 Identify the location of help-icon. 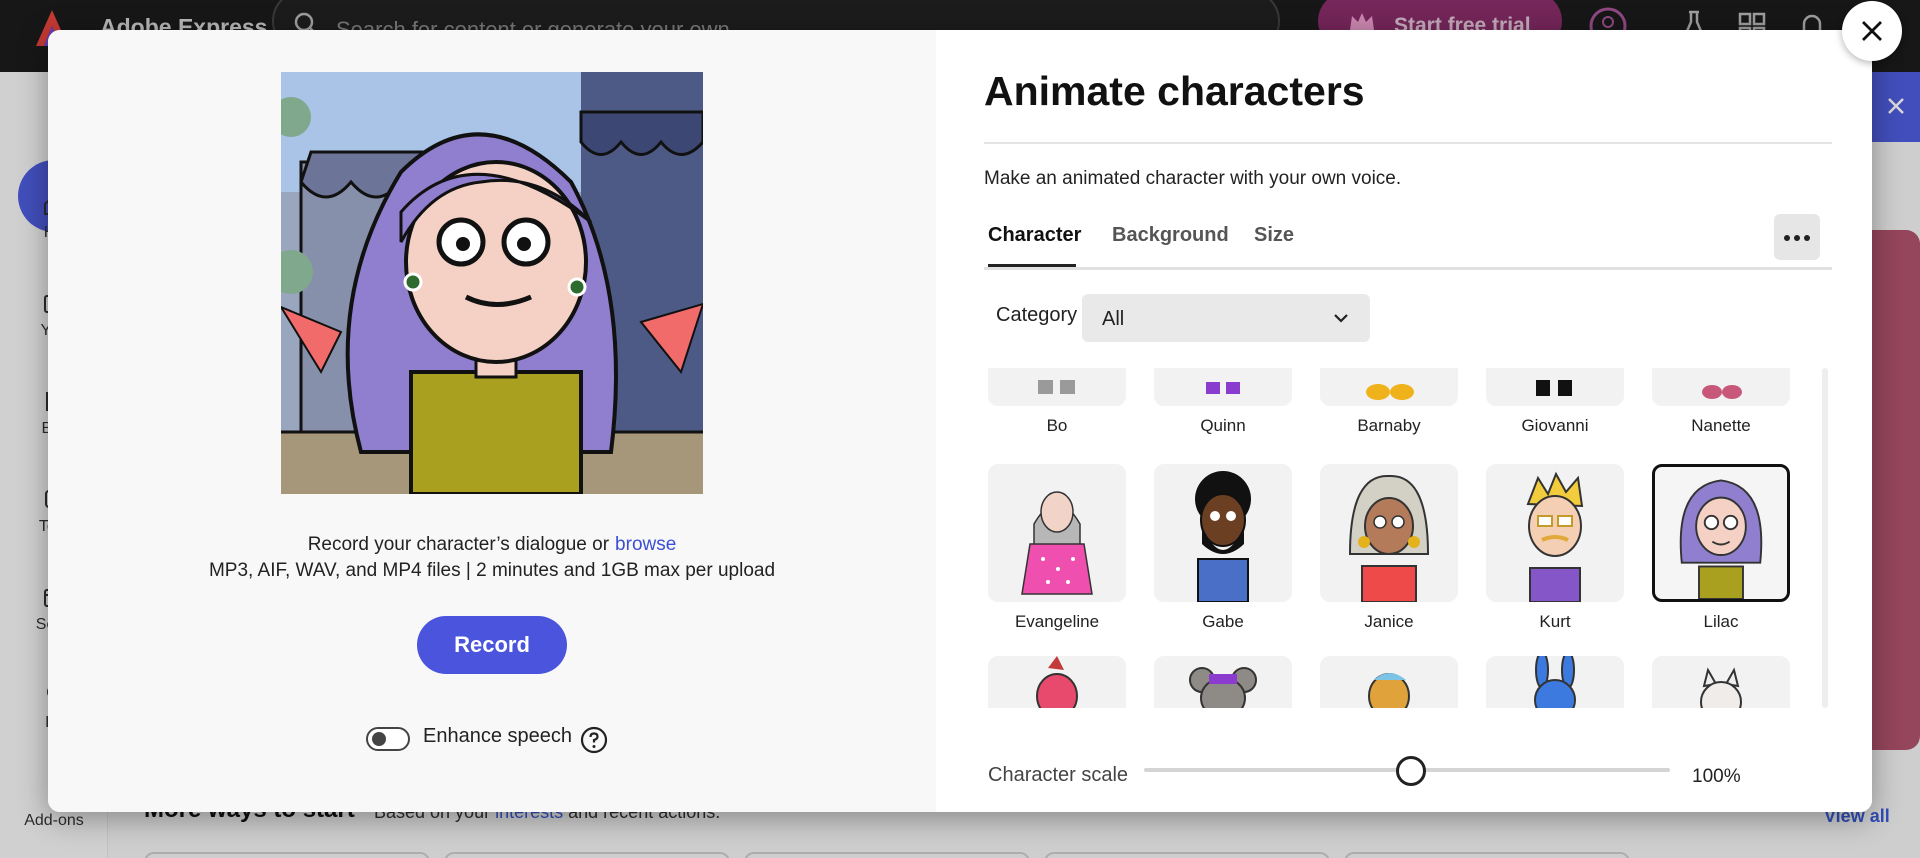
(594, 740).